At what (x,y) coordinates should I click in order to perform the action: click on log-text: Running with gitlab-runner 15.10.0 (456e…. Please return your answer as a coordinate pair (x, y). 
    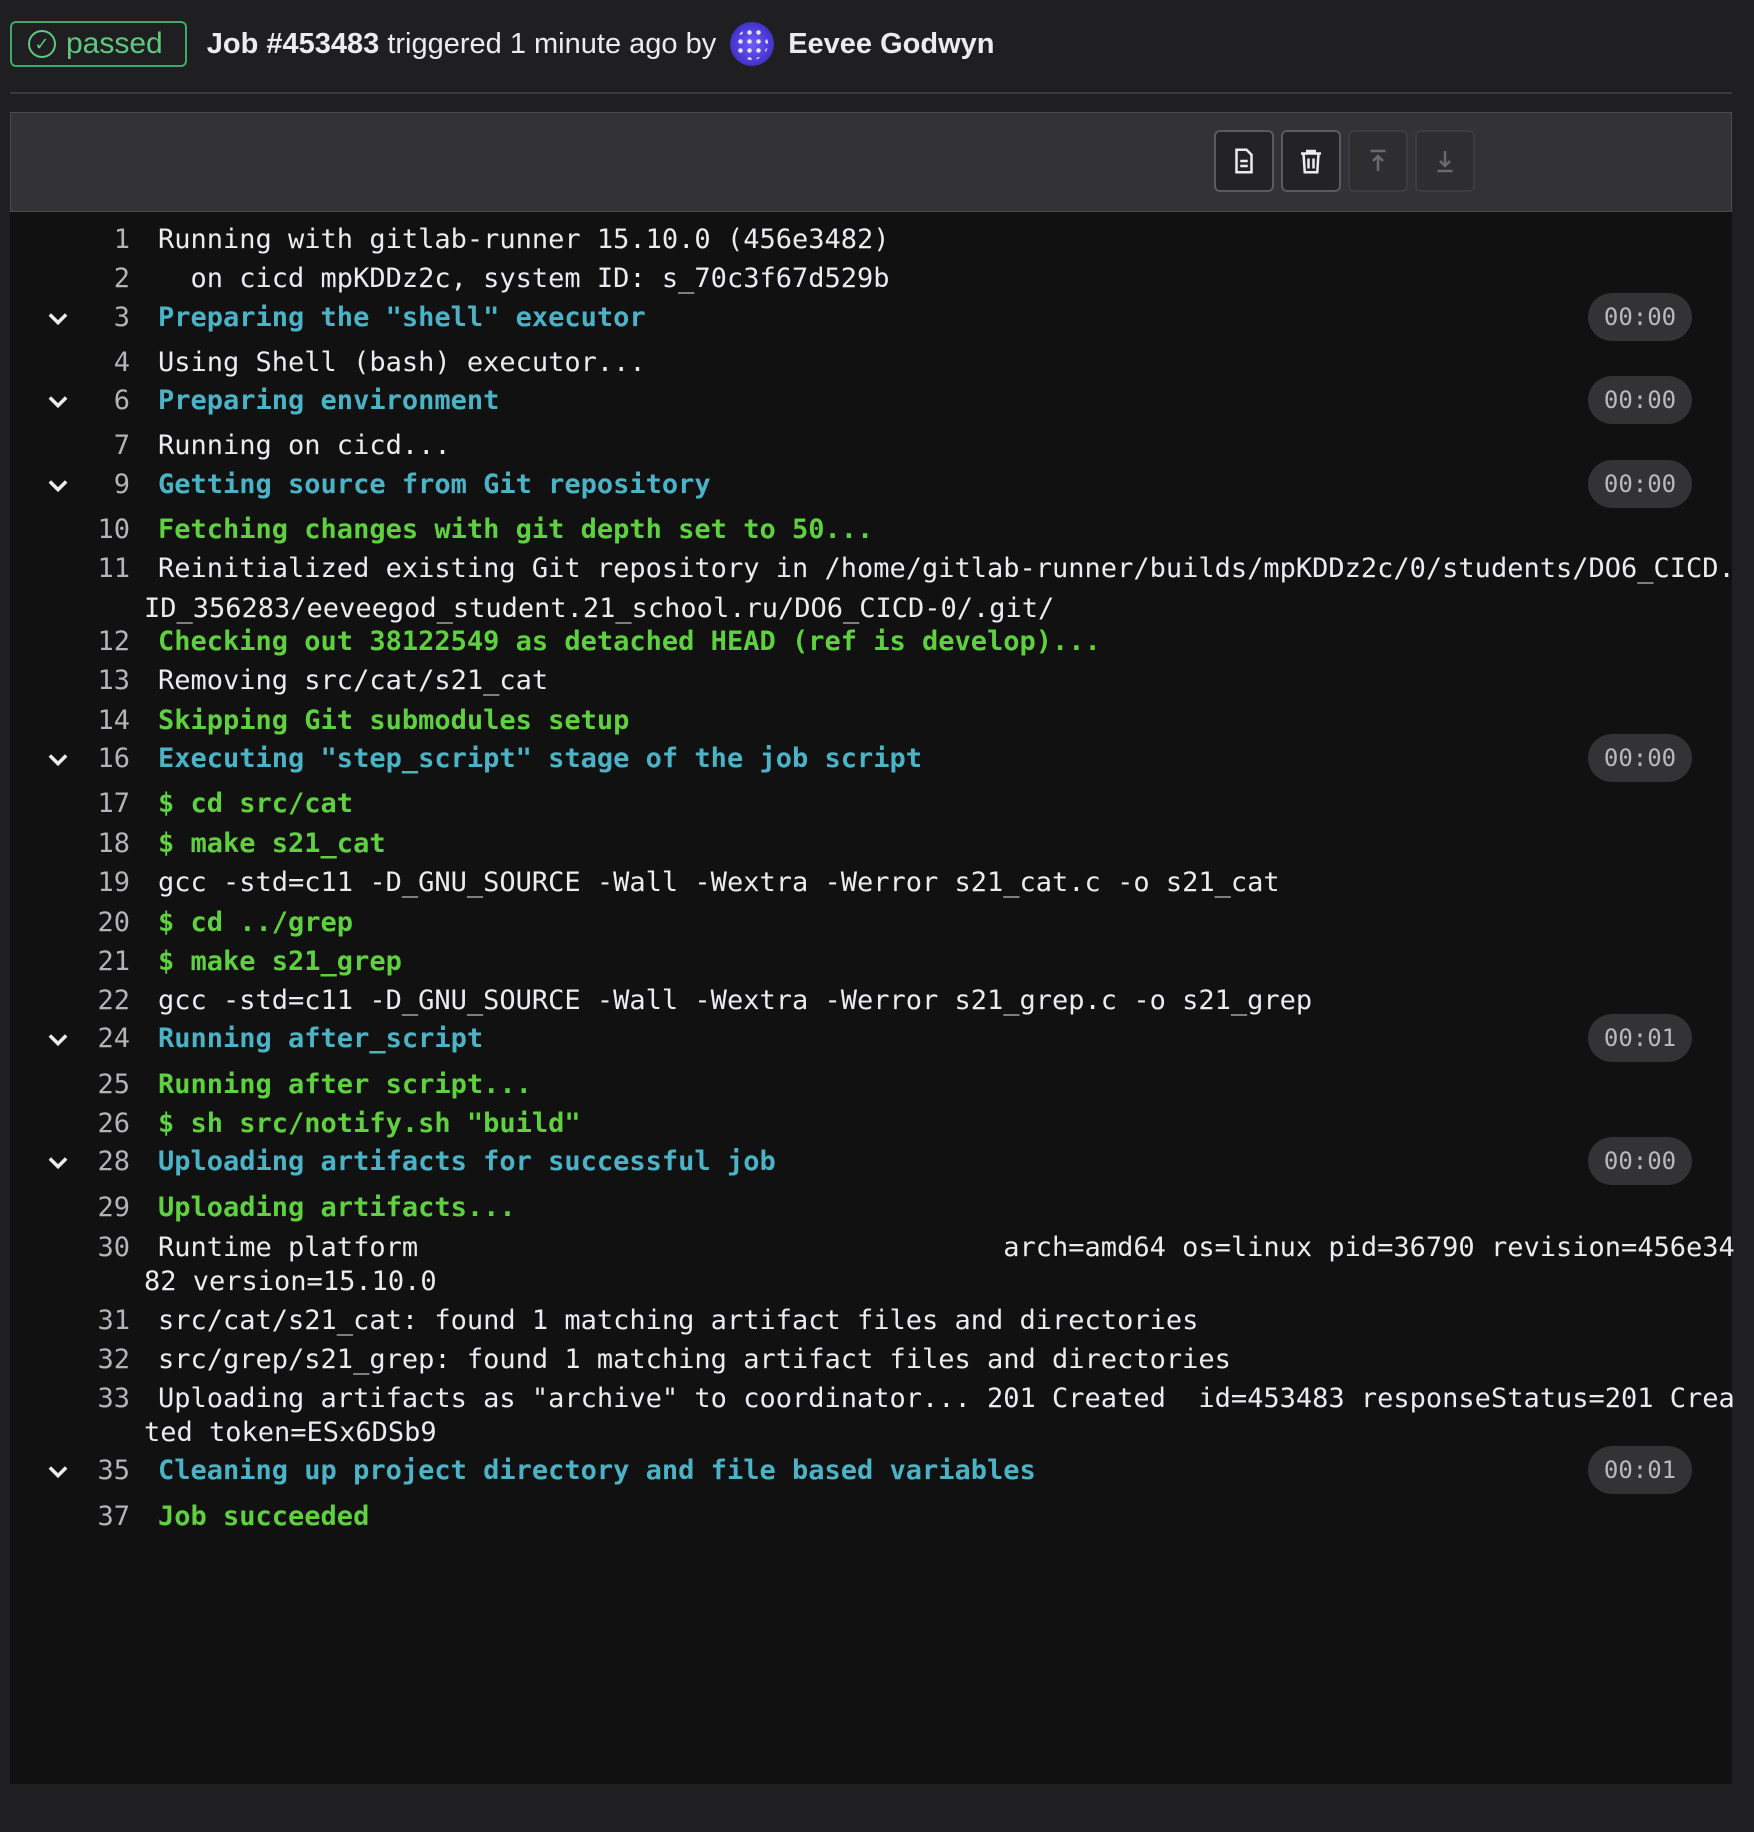
    Looking at the image, I should click on (524, 239).